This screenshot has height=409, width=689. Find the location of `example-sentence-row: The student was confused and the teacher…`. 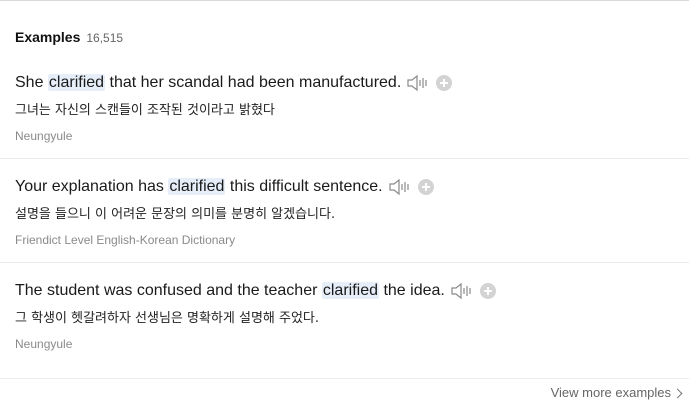

example-sentence-row: The student was confused and the teacher… is located at coordinates (352, 291).